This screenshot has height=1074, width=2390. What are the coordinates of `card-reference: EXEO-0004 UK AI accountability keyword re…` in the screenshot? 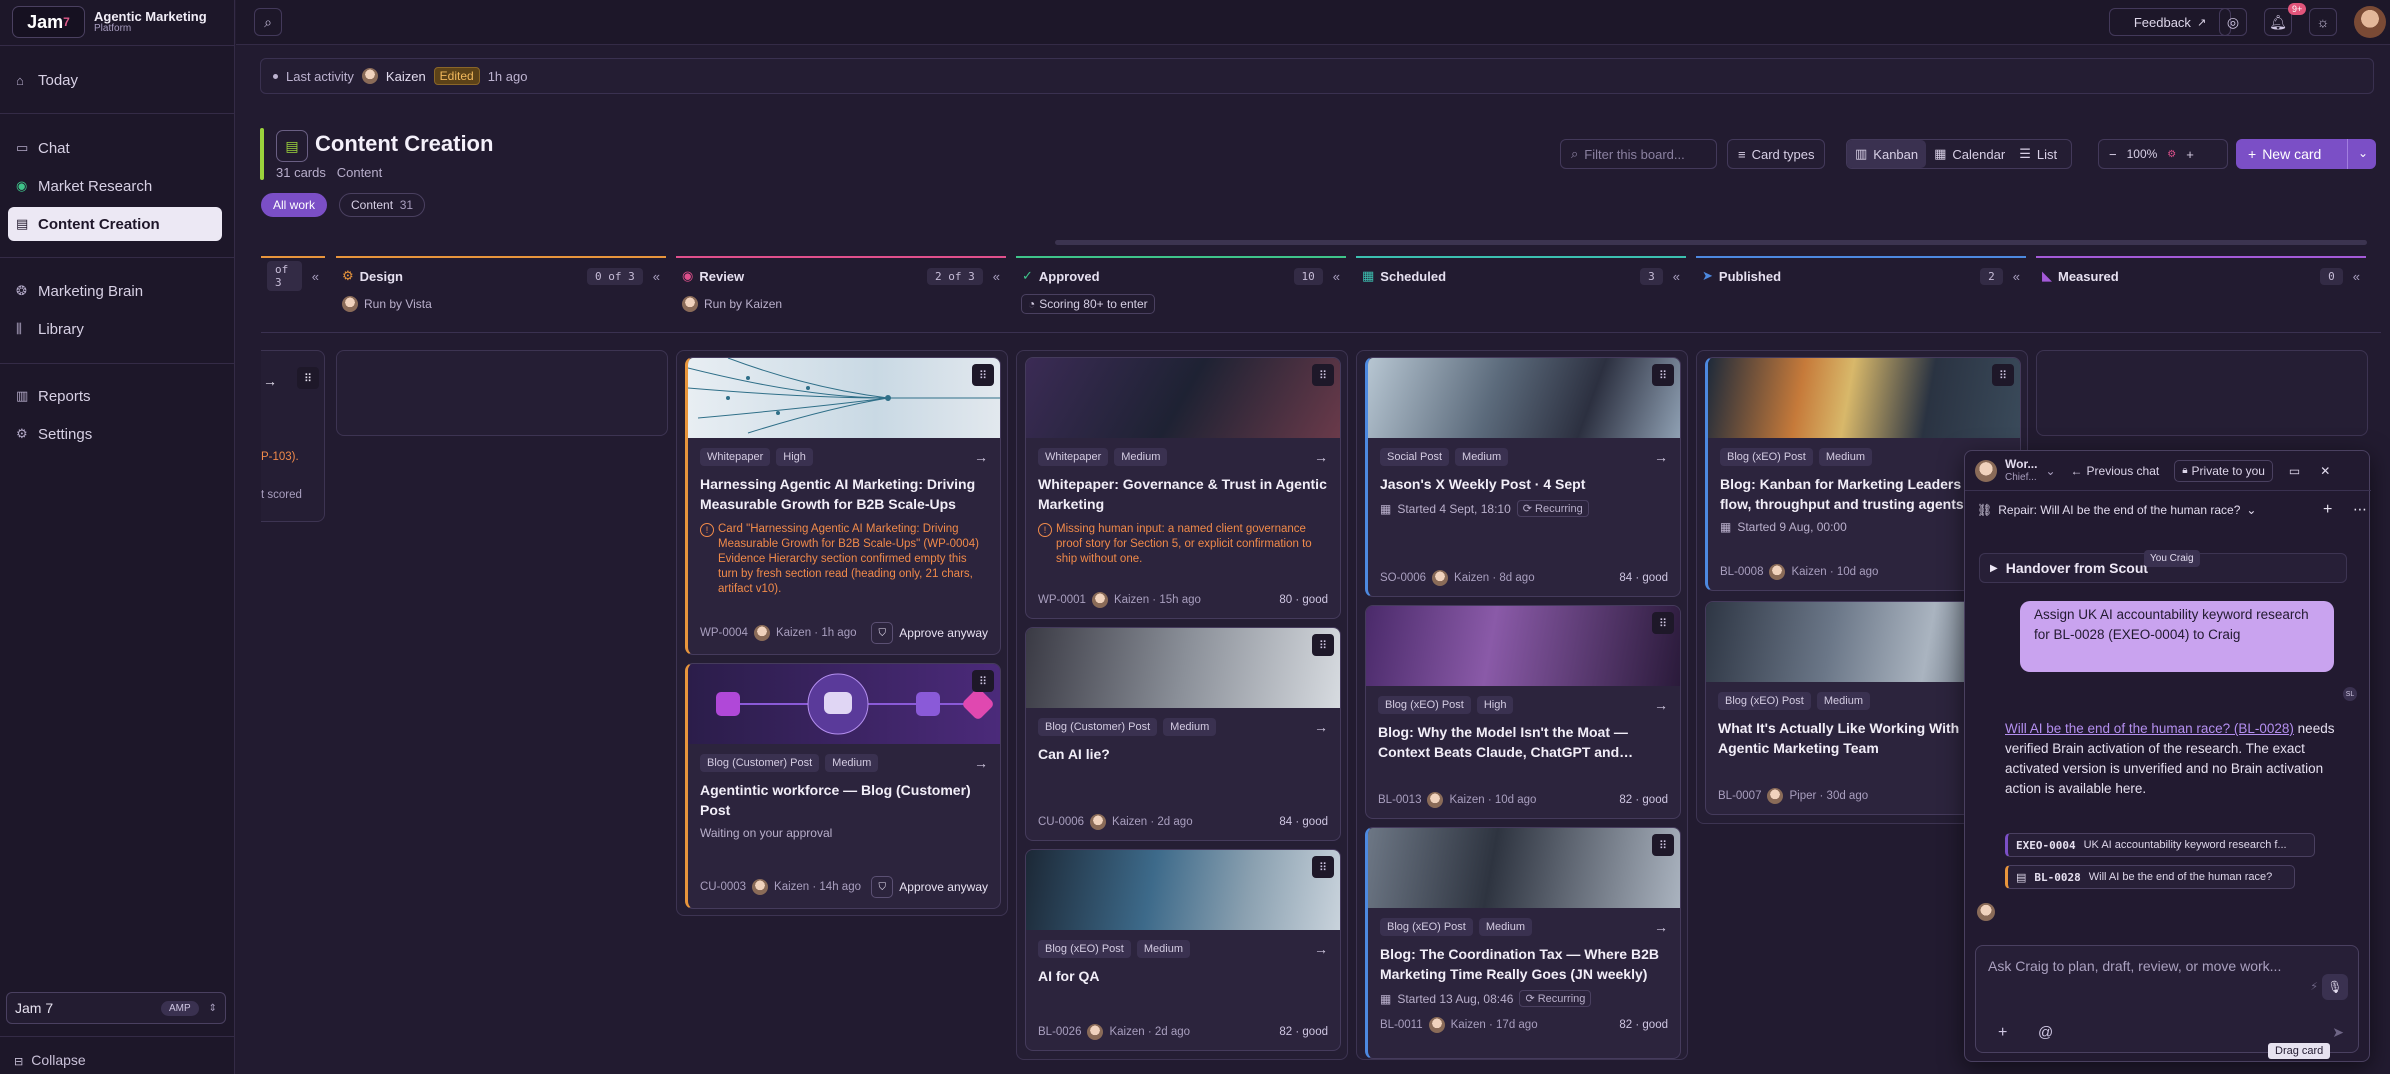 It's located at (2160, 845).